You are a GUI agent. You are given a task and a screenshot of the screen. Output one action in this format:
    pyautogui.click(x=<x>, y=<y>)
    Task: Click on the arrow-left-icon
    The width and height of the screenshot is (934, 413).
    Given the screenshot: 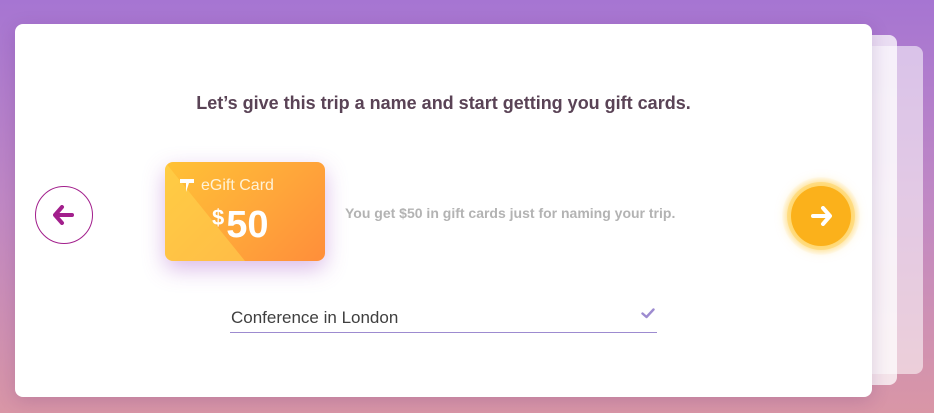 What is the action you would take?
    pyautogui.click(x=63, y=215)
    